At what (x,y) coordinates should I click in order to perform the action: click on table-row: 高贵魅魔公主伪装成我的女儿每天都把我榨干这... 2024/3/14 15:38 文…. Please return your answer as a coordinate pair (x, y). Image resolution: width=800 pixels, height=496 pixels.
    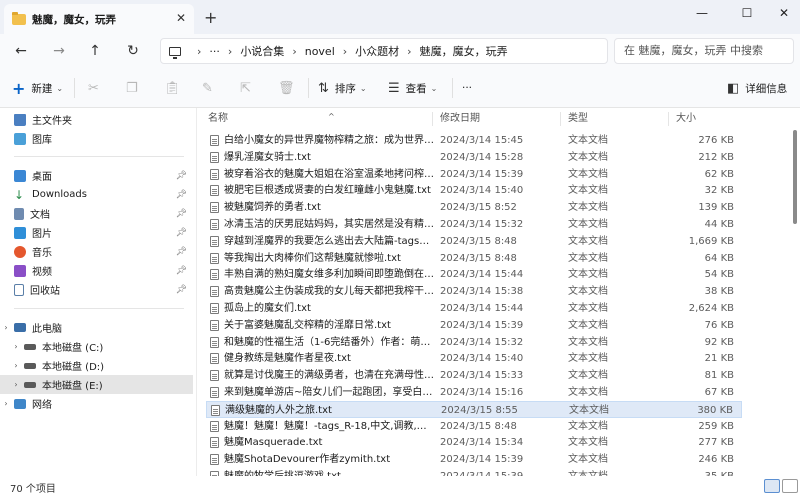
    Looking at the image, I should click on (474, 291).